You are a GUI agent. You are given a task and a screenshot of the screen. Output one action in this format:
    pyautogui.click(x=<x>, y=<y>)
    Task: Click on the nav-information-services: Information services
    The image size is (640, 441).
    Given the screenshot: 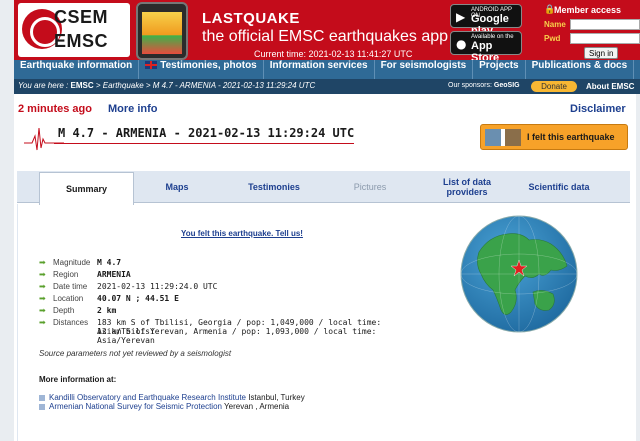 What is the action you would take?
    pyautogui.click(x=319, y=69)
    